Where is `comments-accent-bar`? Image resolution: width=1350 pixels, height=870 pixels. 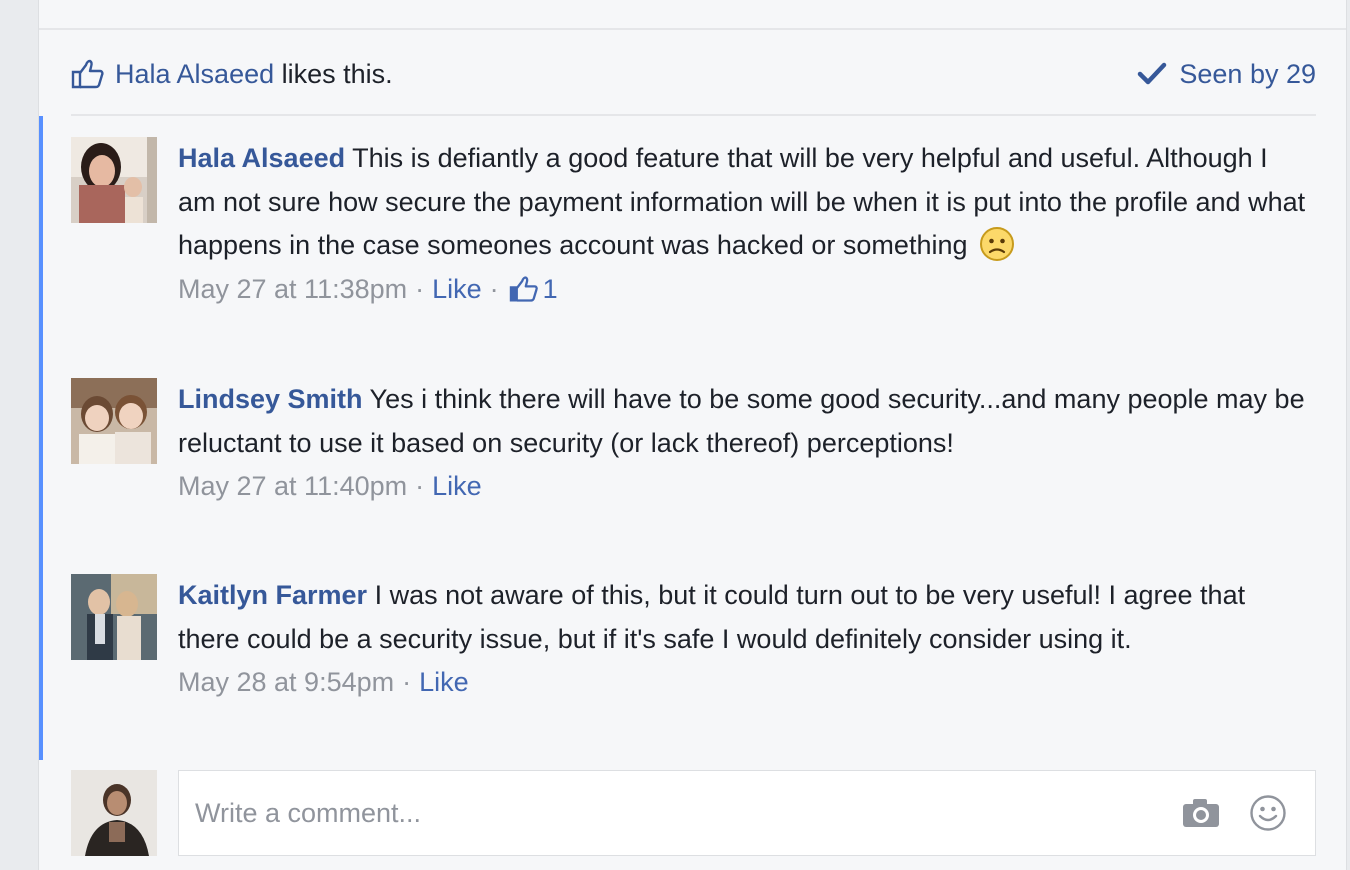
comments-accent-bar is located at coordinates (41, 438).